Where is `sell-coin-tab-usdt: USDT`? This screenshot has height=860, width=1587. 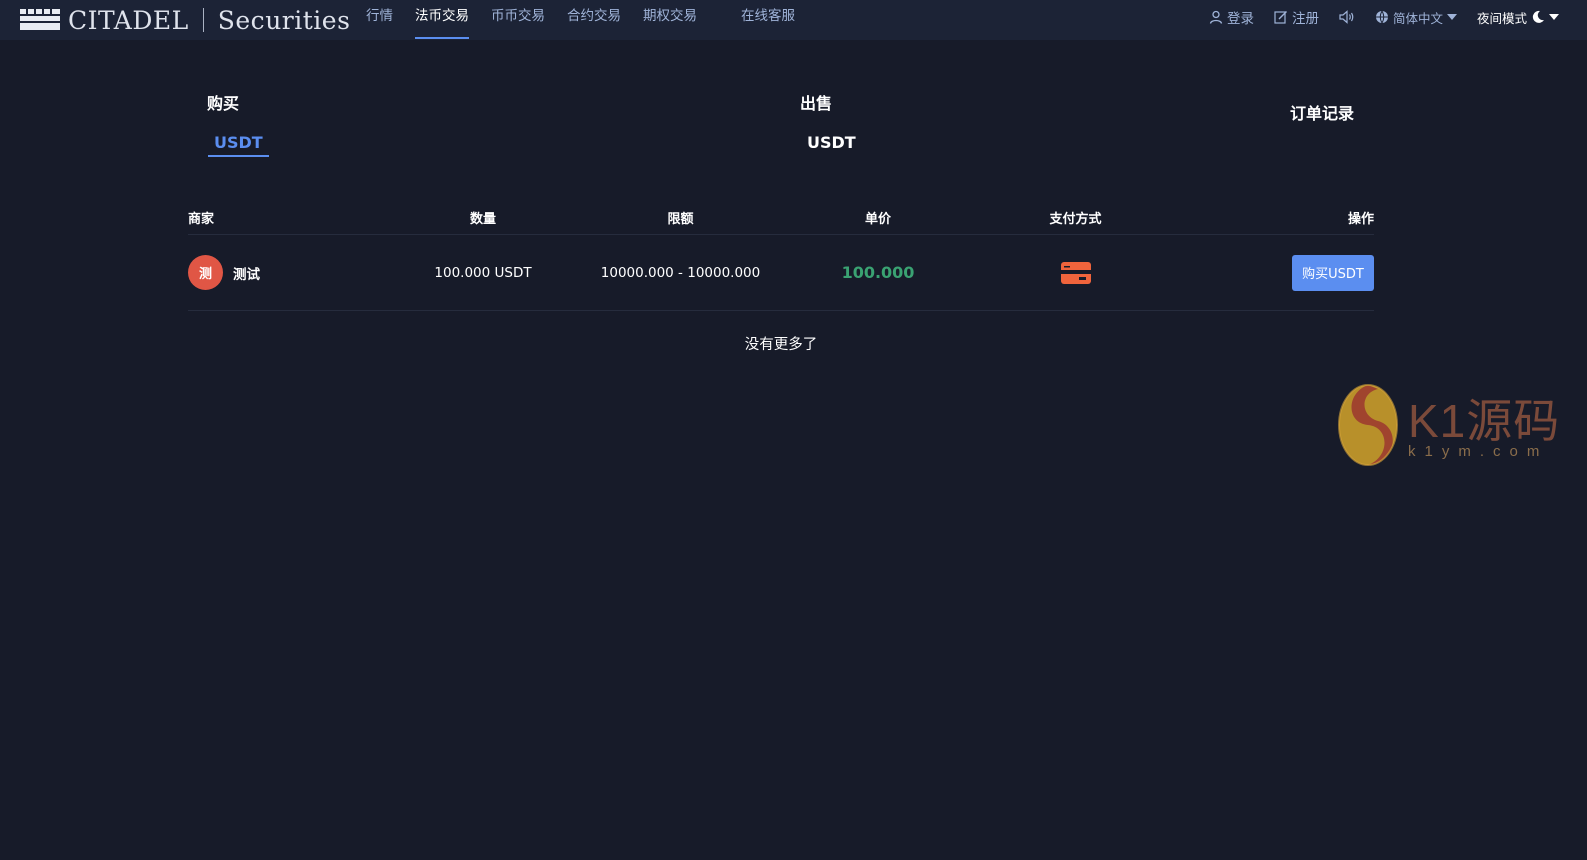
sell-coin-tab-usdt: USDT is located at coordinates (831, 142).